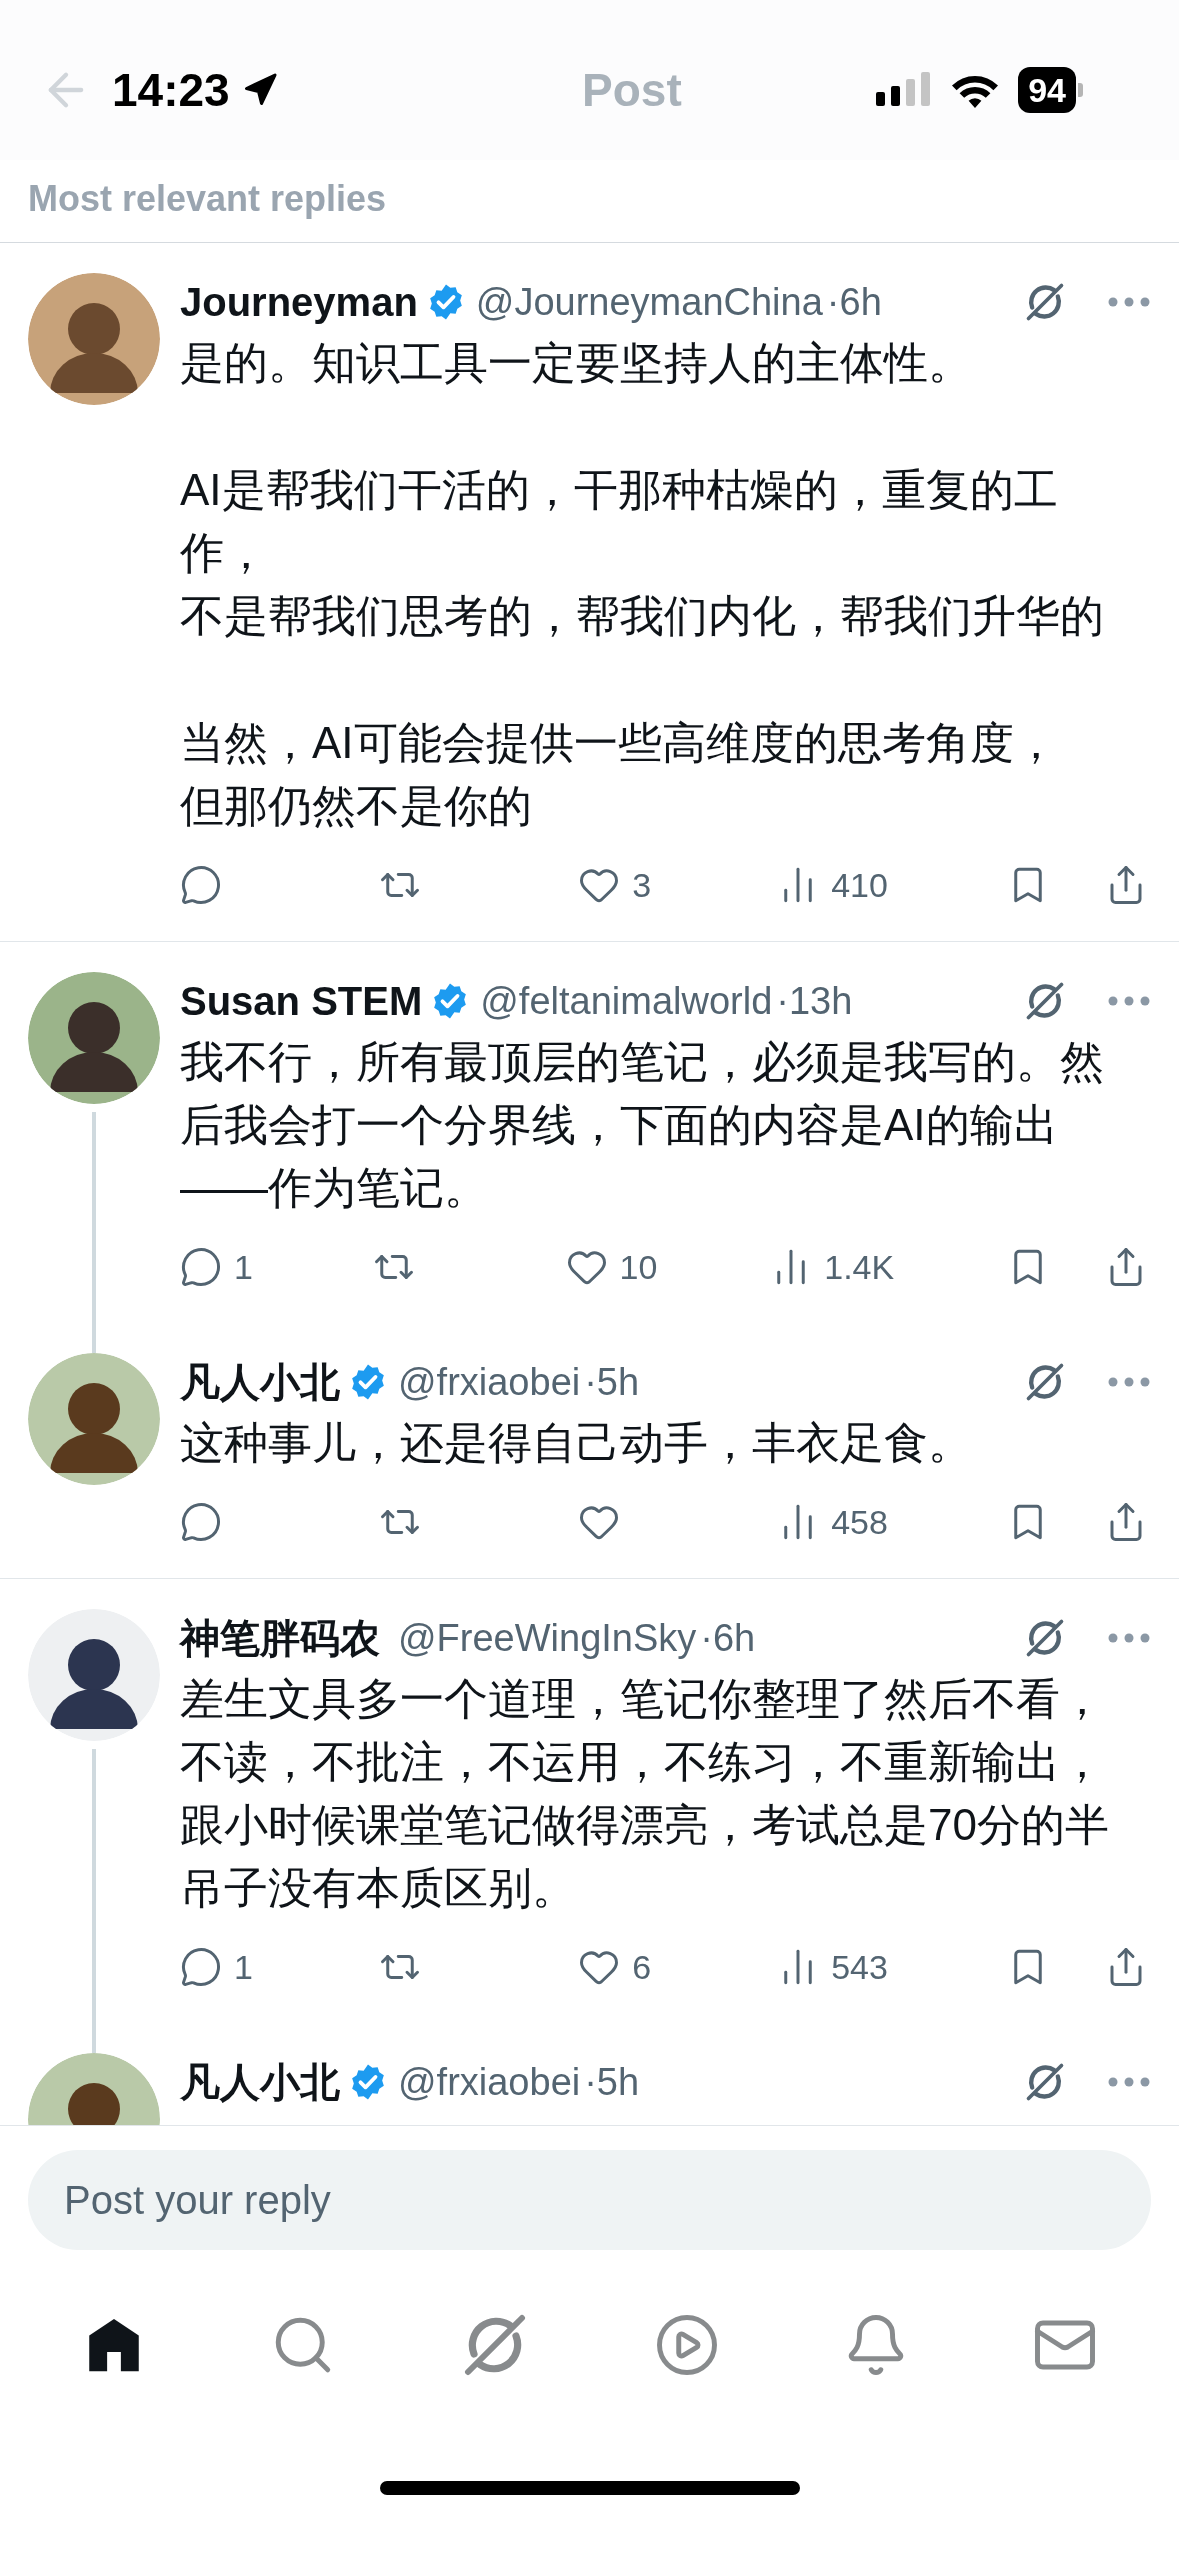  What do you see at coordinates (1047, 90) in the screenshot?
I see `battery-level: 94` at bounding box center [1047, 90].